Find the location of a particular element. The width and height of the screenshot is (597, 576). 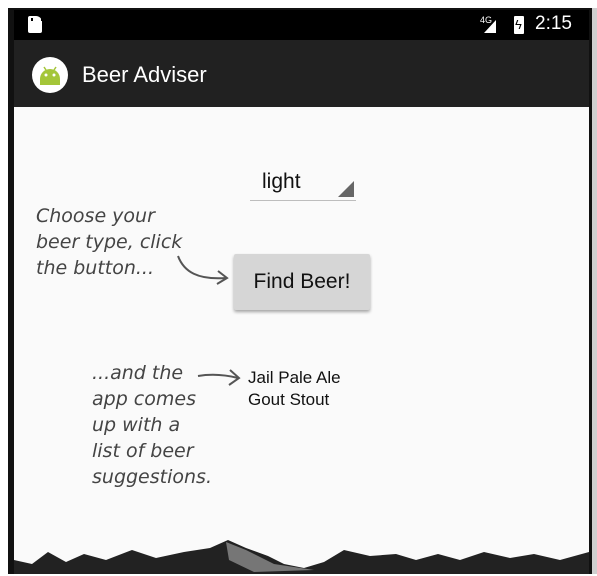

sd-card-icon is located at coordinates (35, 24).